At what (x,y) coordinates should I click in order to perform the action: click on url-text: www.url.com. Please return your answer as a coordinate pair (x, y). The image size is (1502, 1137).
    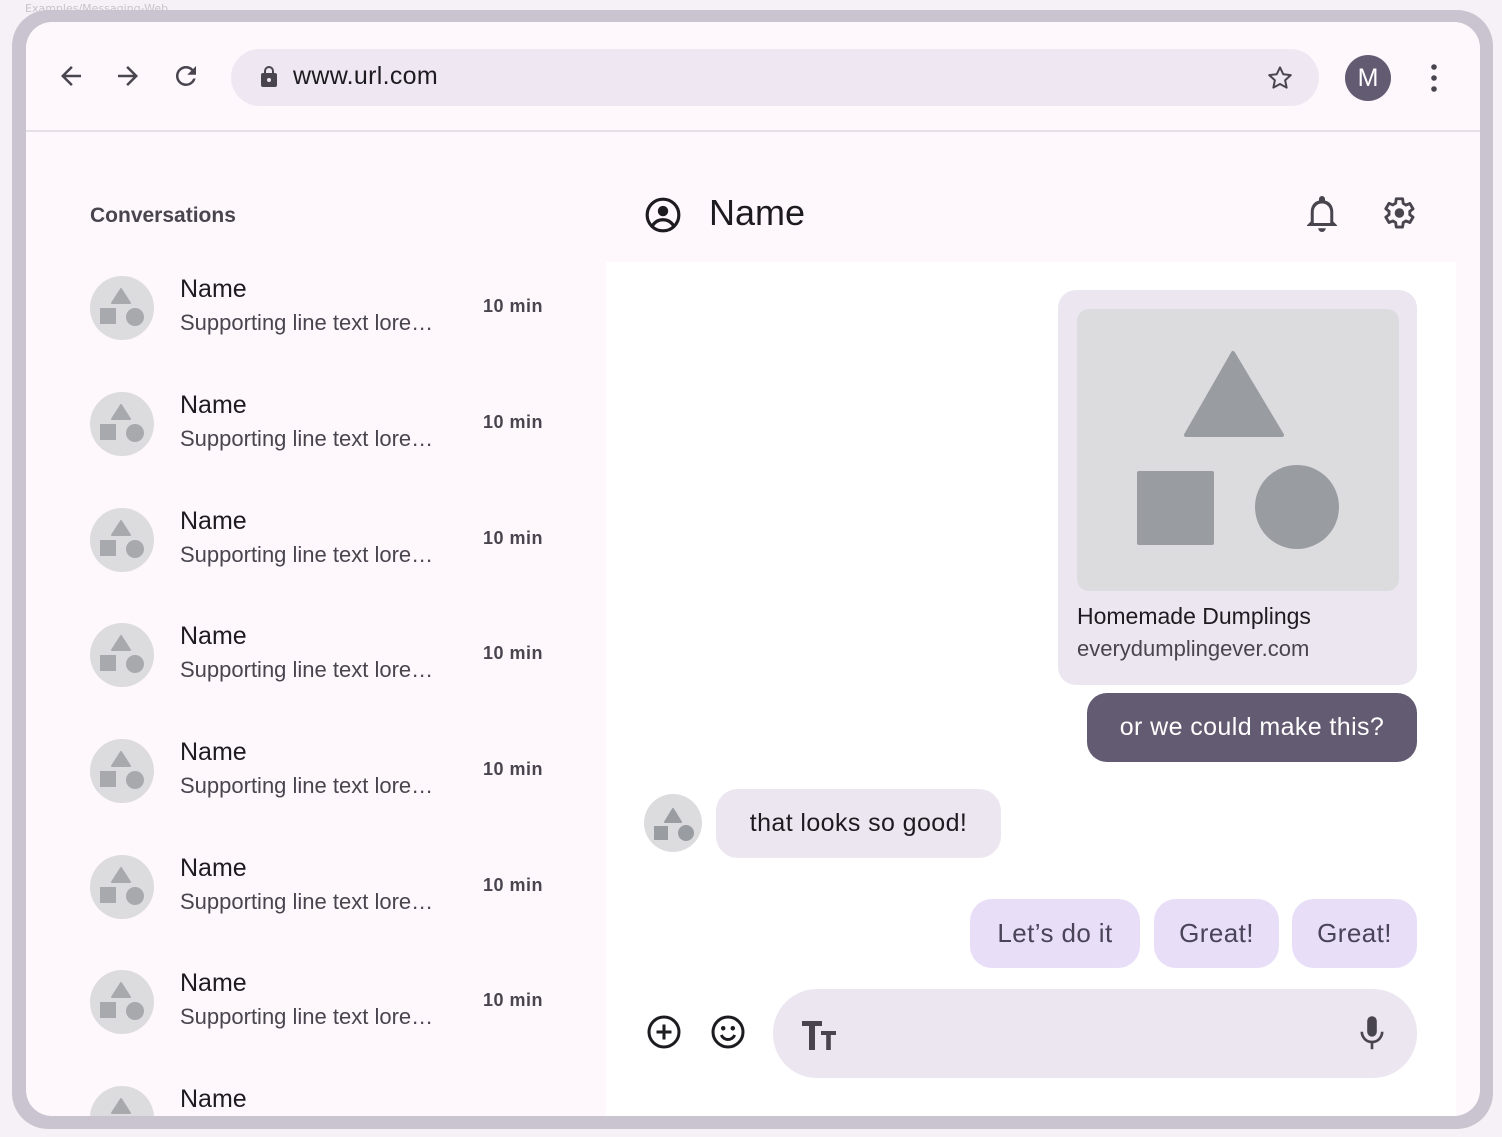
    Looking at the image, I should click on (365, 76).